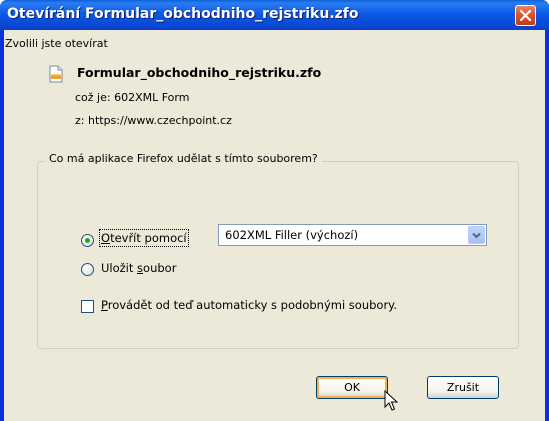 The image size is (549, 421). I want to click on intro-text: Zvolili jste otevírat, so click(56, 43).